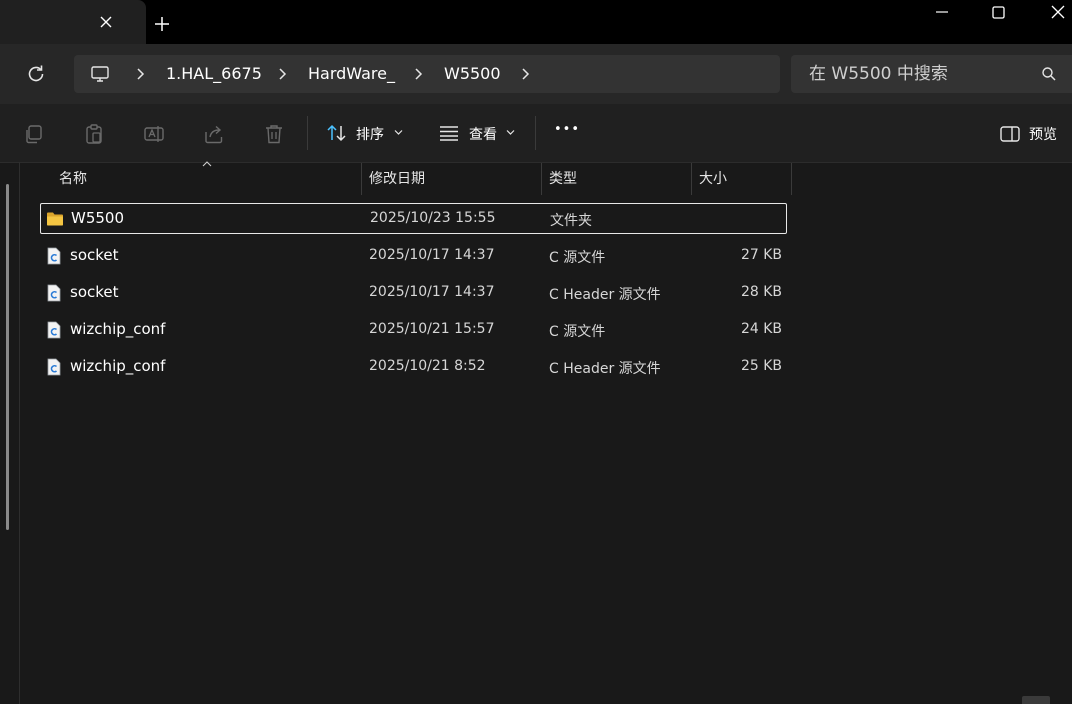  What do you see at coordinates (73, 22) in the screenshot?
I see `explorer-tab` at bounding box center [73, 22].